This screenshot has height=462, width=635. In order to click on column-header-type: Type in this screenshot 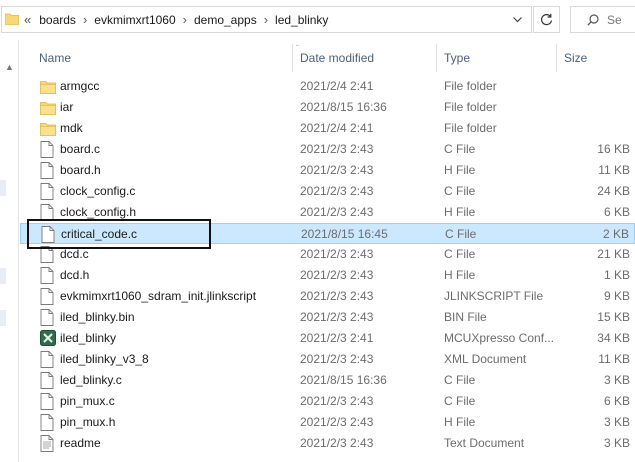, I will do `click(457, 58)`.